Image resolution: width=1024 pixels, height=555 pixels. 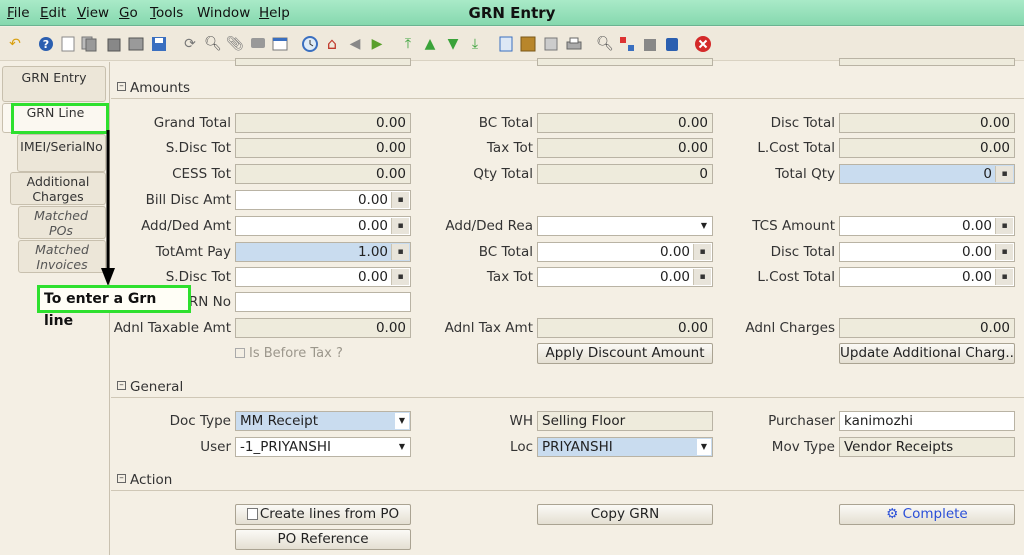 I want to click on s-disc-tot-2-field: 0.00 ▪, so click(x=323, y=277).